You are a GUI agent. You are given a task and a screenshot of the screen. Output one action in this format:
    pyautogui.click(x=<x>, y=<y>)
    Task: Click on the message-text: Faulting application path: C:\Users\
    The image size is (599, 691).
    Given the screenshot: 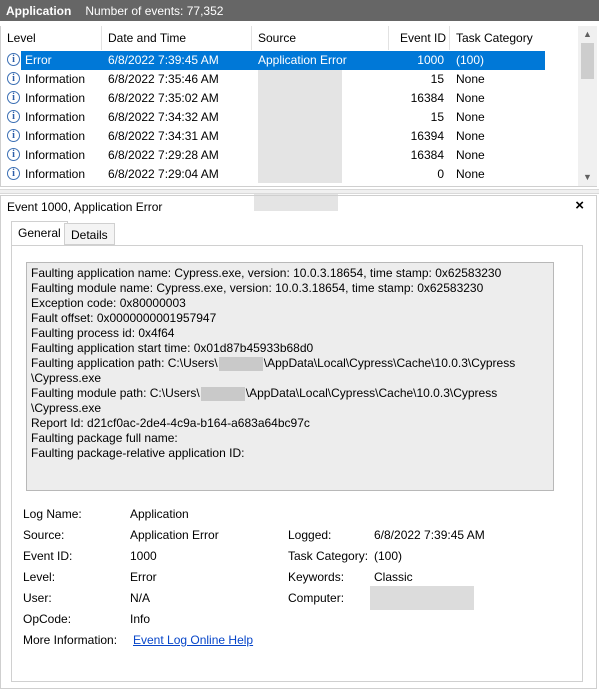 What is the action you would take?
    pyautogui.click(x=124, y=363)
    